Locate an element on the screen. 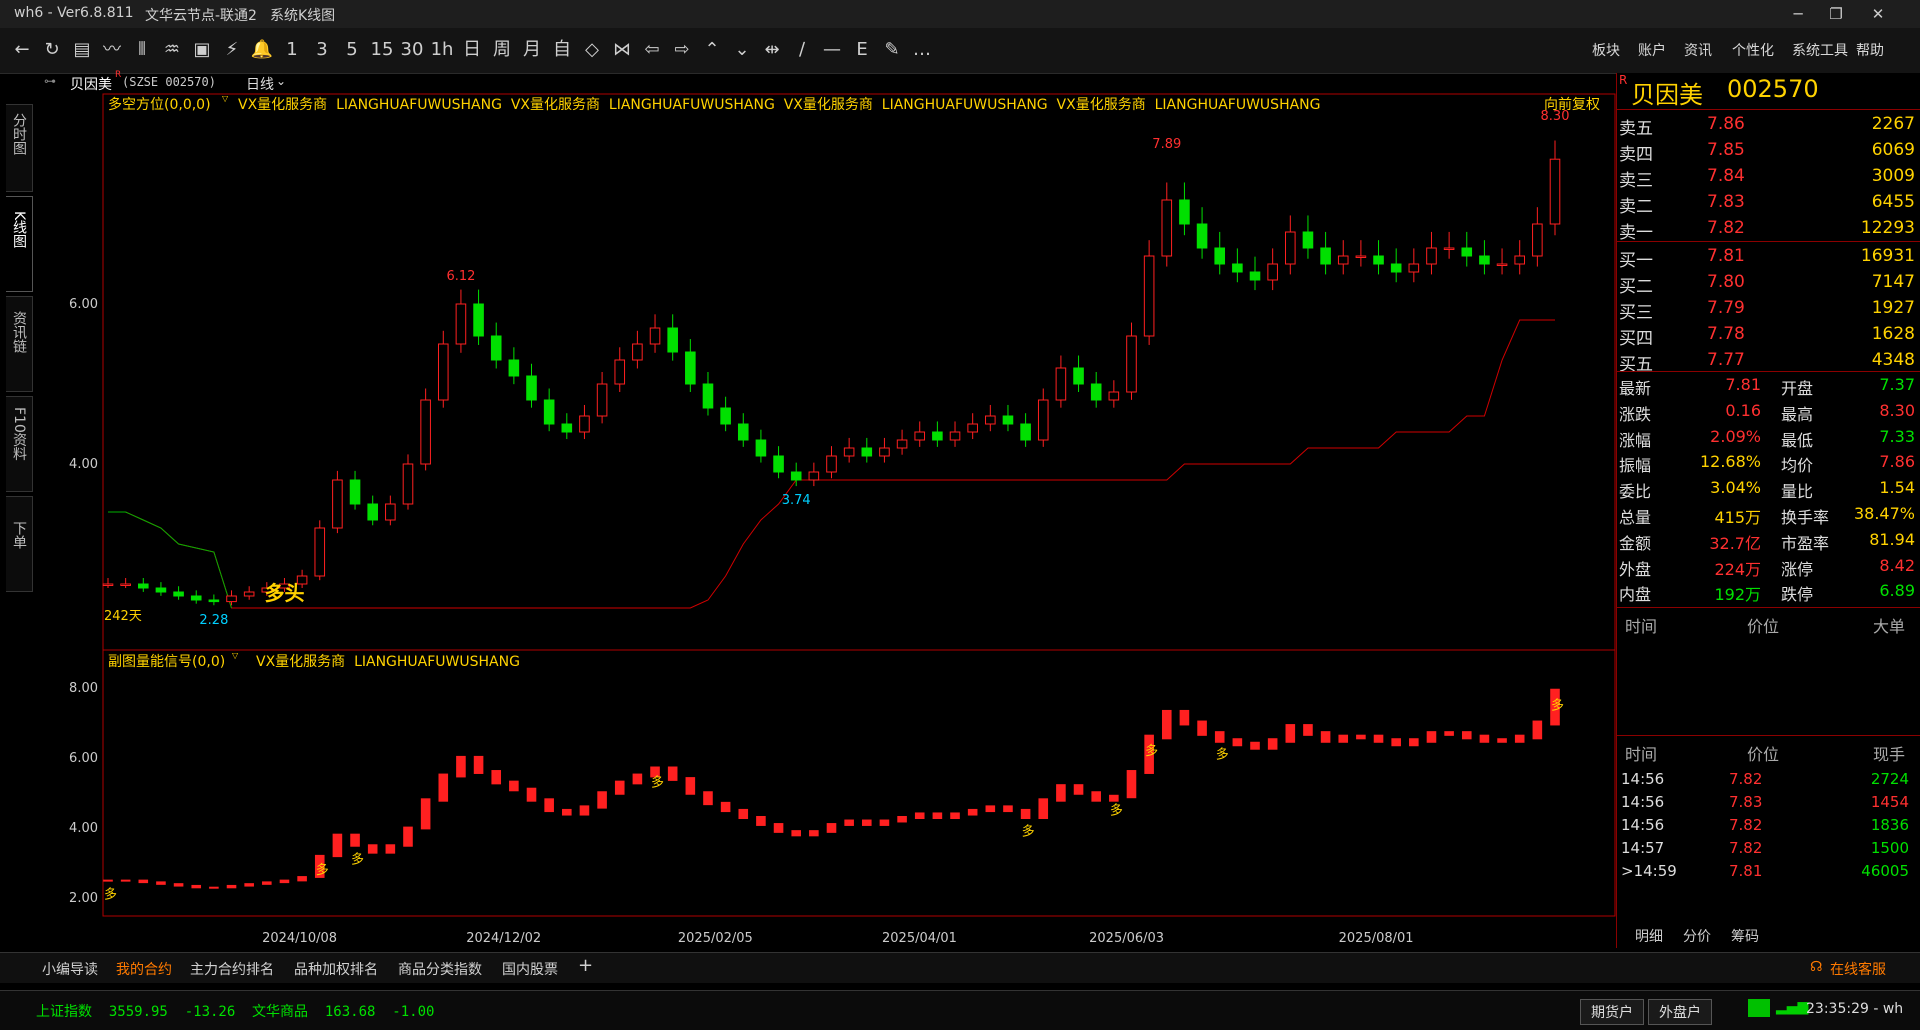 This screenshot has height=1030, width=1920. minimize-icon: ─ is located at coordinates (1798, 14).